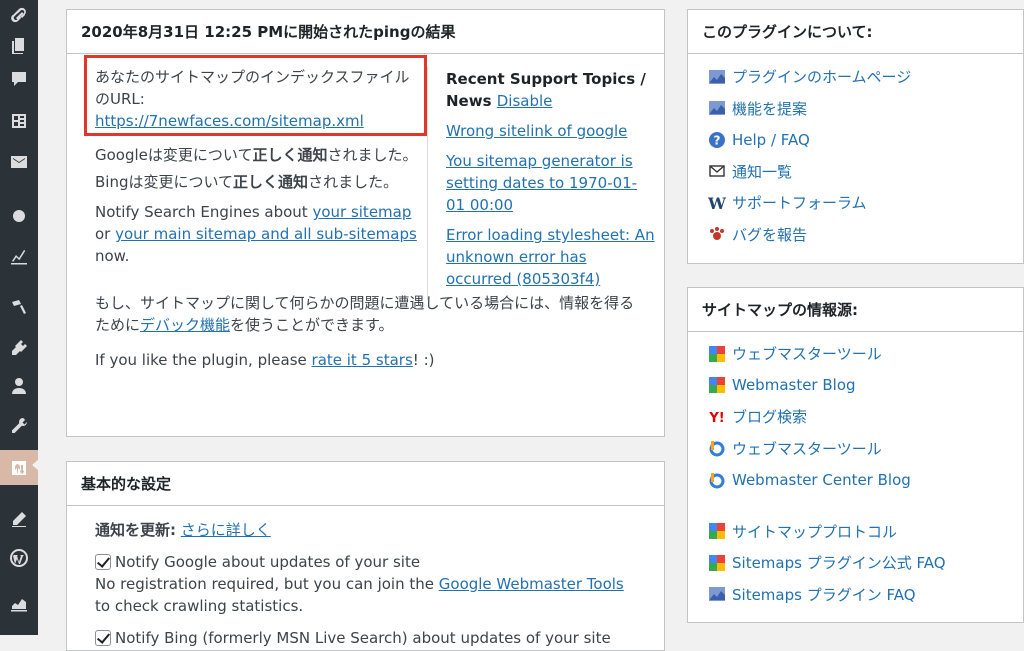 The height and width of the screenshot is (651, 1024). What do you see at coordinates (135, 530) in the screenshot?
I see `update-label: 通知を更新:` at bounding box center [135, 530].